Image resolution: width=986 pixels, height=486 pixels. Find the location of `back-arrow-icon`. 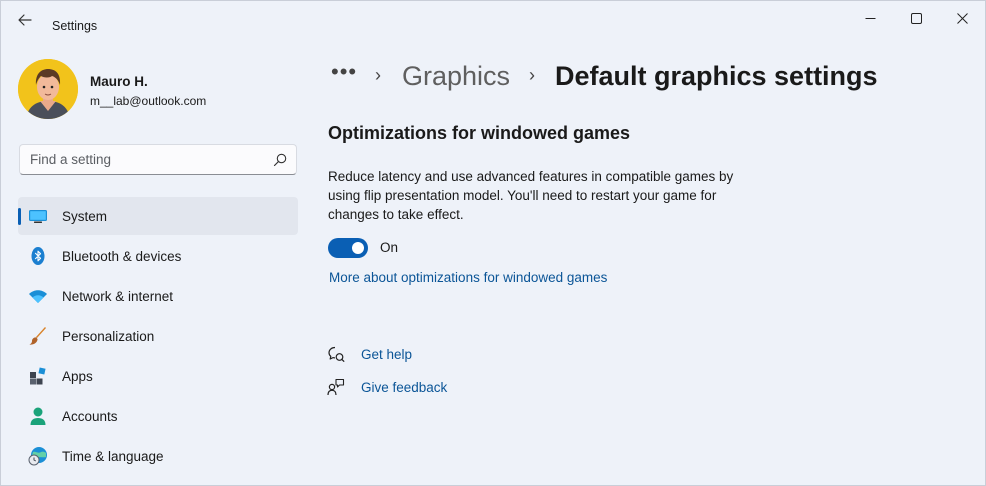

back-arrow-icon is located at coordinates (25, 20).